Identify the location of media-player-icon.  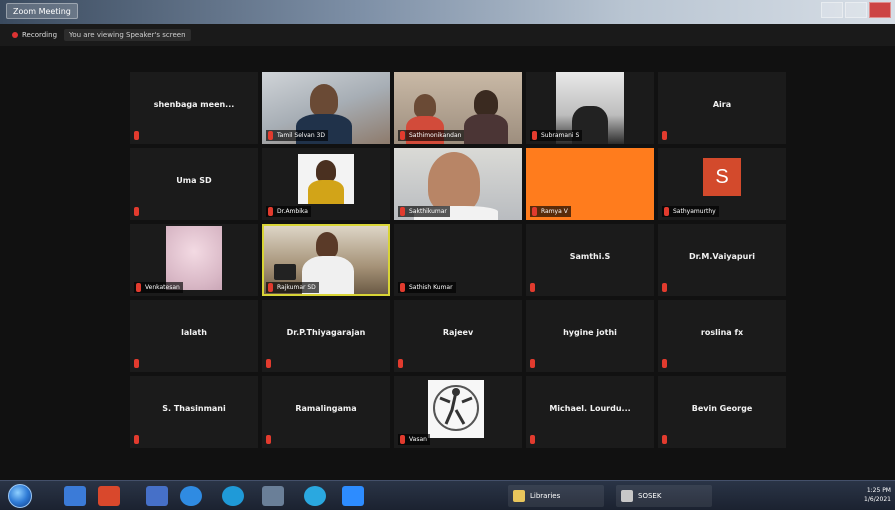
(109, 496).